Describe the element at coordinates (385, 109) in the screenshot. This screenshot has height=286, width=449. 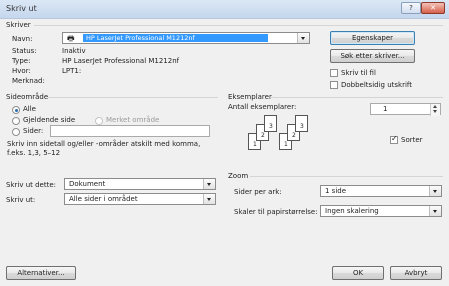
I see `copies-count-value: 1` at that location.